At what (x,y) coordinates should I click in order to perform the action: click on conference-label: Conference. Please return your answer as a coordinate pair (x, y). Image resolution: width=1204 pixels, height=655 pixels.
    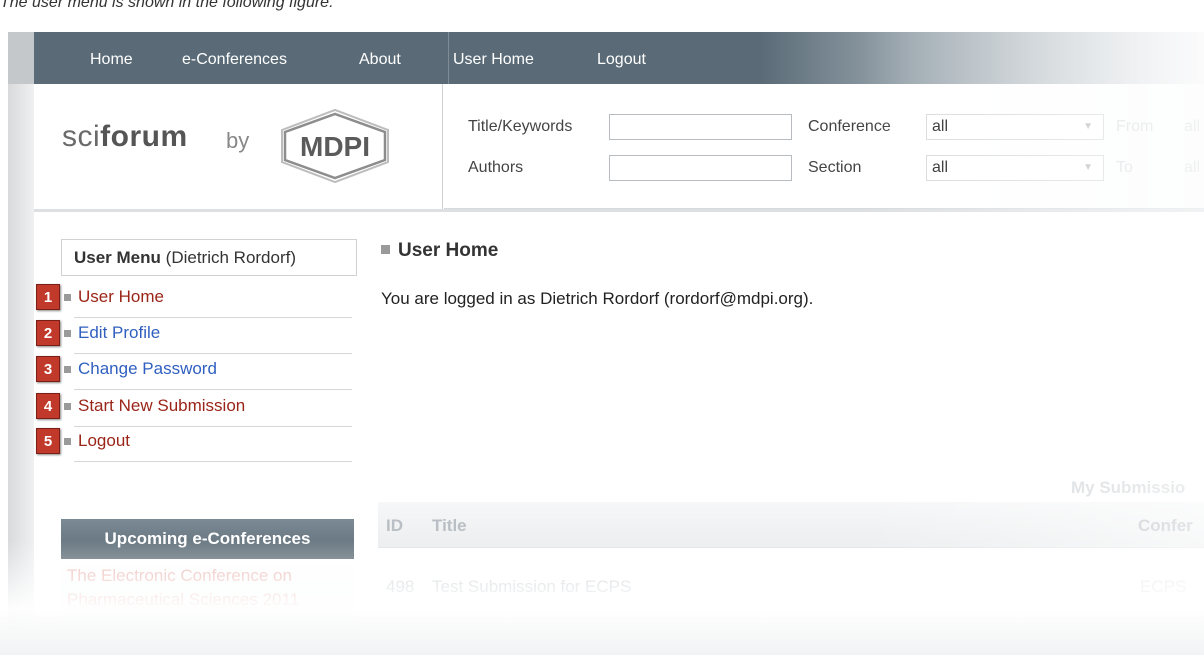
    Looking at the image, I should click on (849, 126).